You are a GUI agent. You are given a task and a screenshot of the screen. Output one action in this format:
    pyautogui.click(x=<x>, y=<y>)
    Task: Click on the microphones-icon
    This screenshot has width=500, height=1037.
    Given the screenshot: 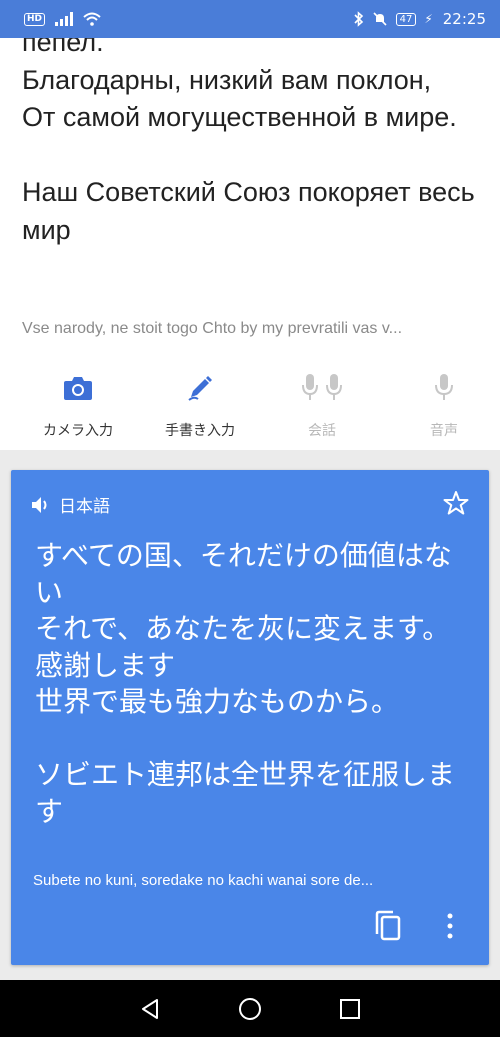 What is the action you would take?
    pyautogui.click(x=322, y=387)
    